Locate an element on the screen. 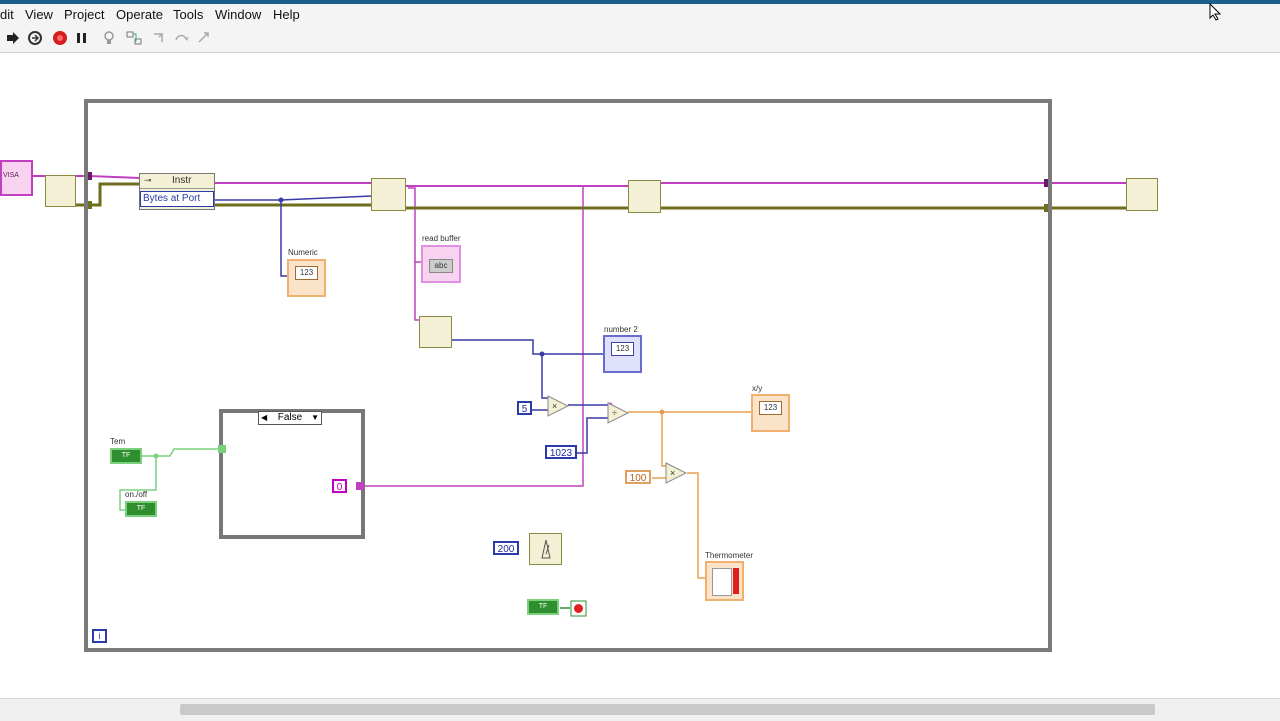 This screenshot has width=1280, height=721. visa-property-node: ⊸ Instr Bytes at Port is located at coordinates (177, 191).